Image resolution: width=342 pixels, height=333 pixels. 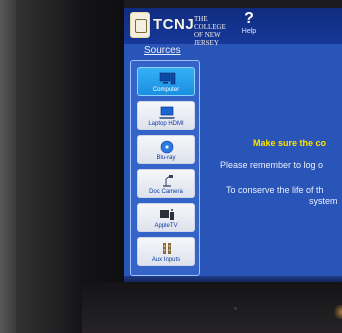 What do you see at coordinates (167, 147) in the screenshot?
I see `disc-icon` at bounding box center [167, 147].